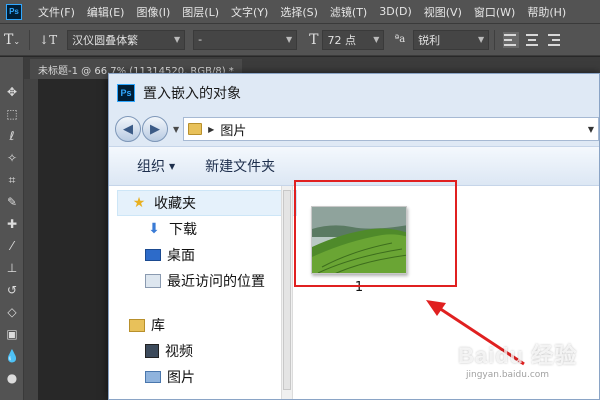 The image size is (600, 400). What do you see at coordinates (341, 40) in the screenshot?
I see `font-size-value: 72 点` at bounding box center [341, 40].